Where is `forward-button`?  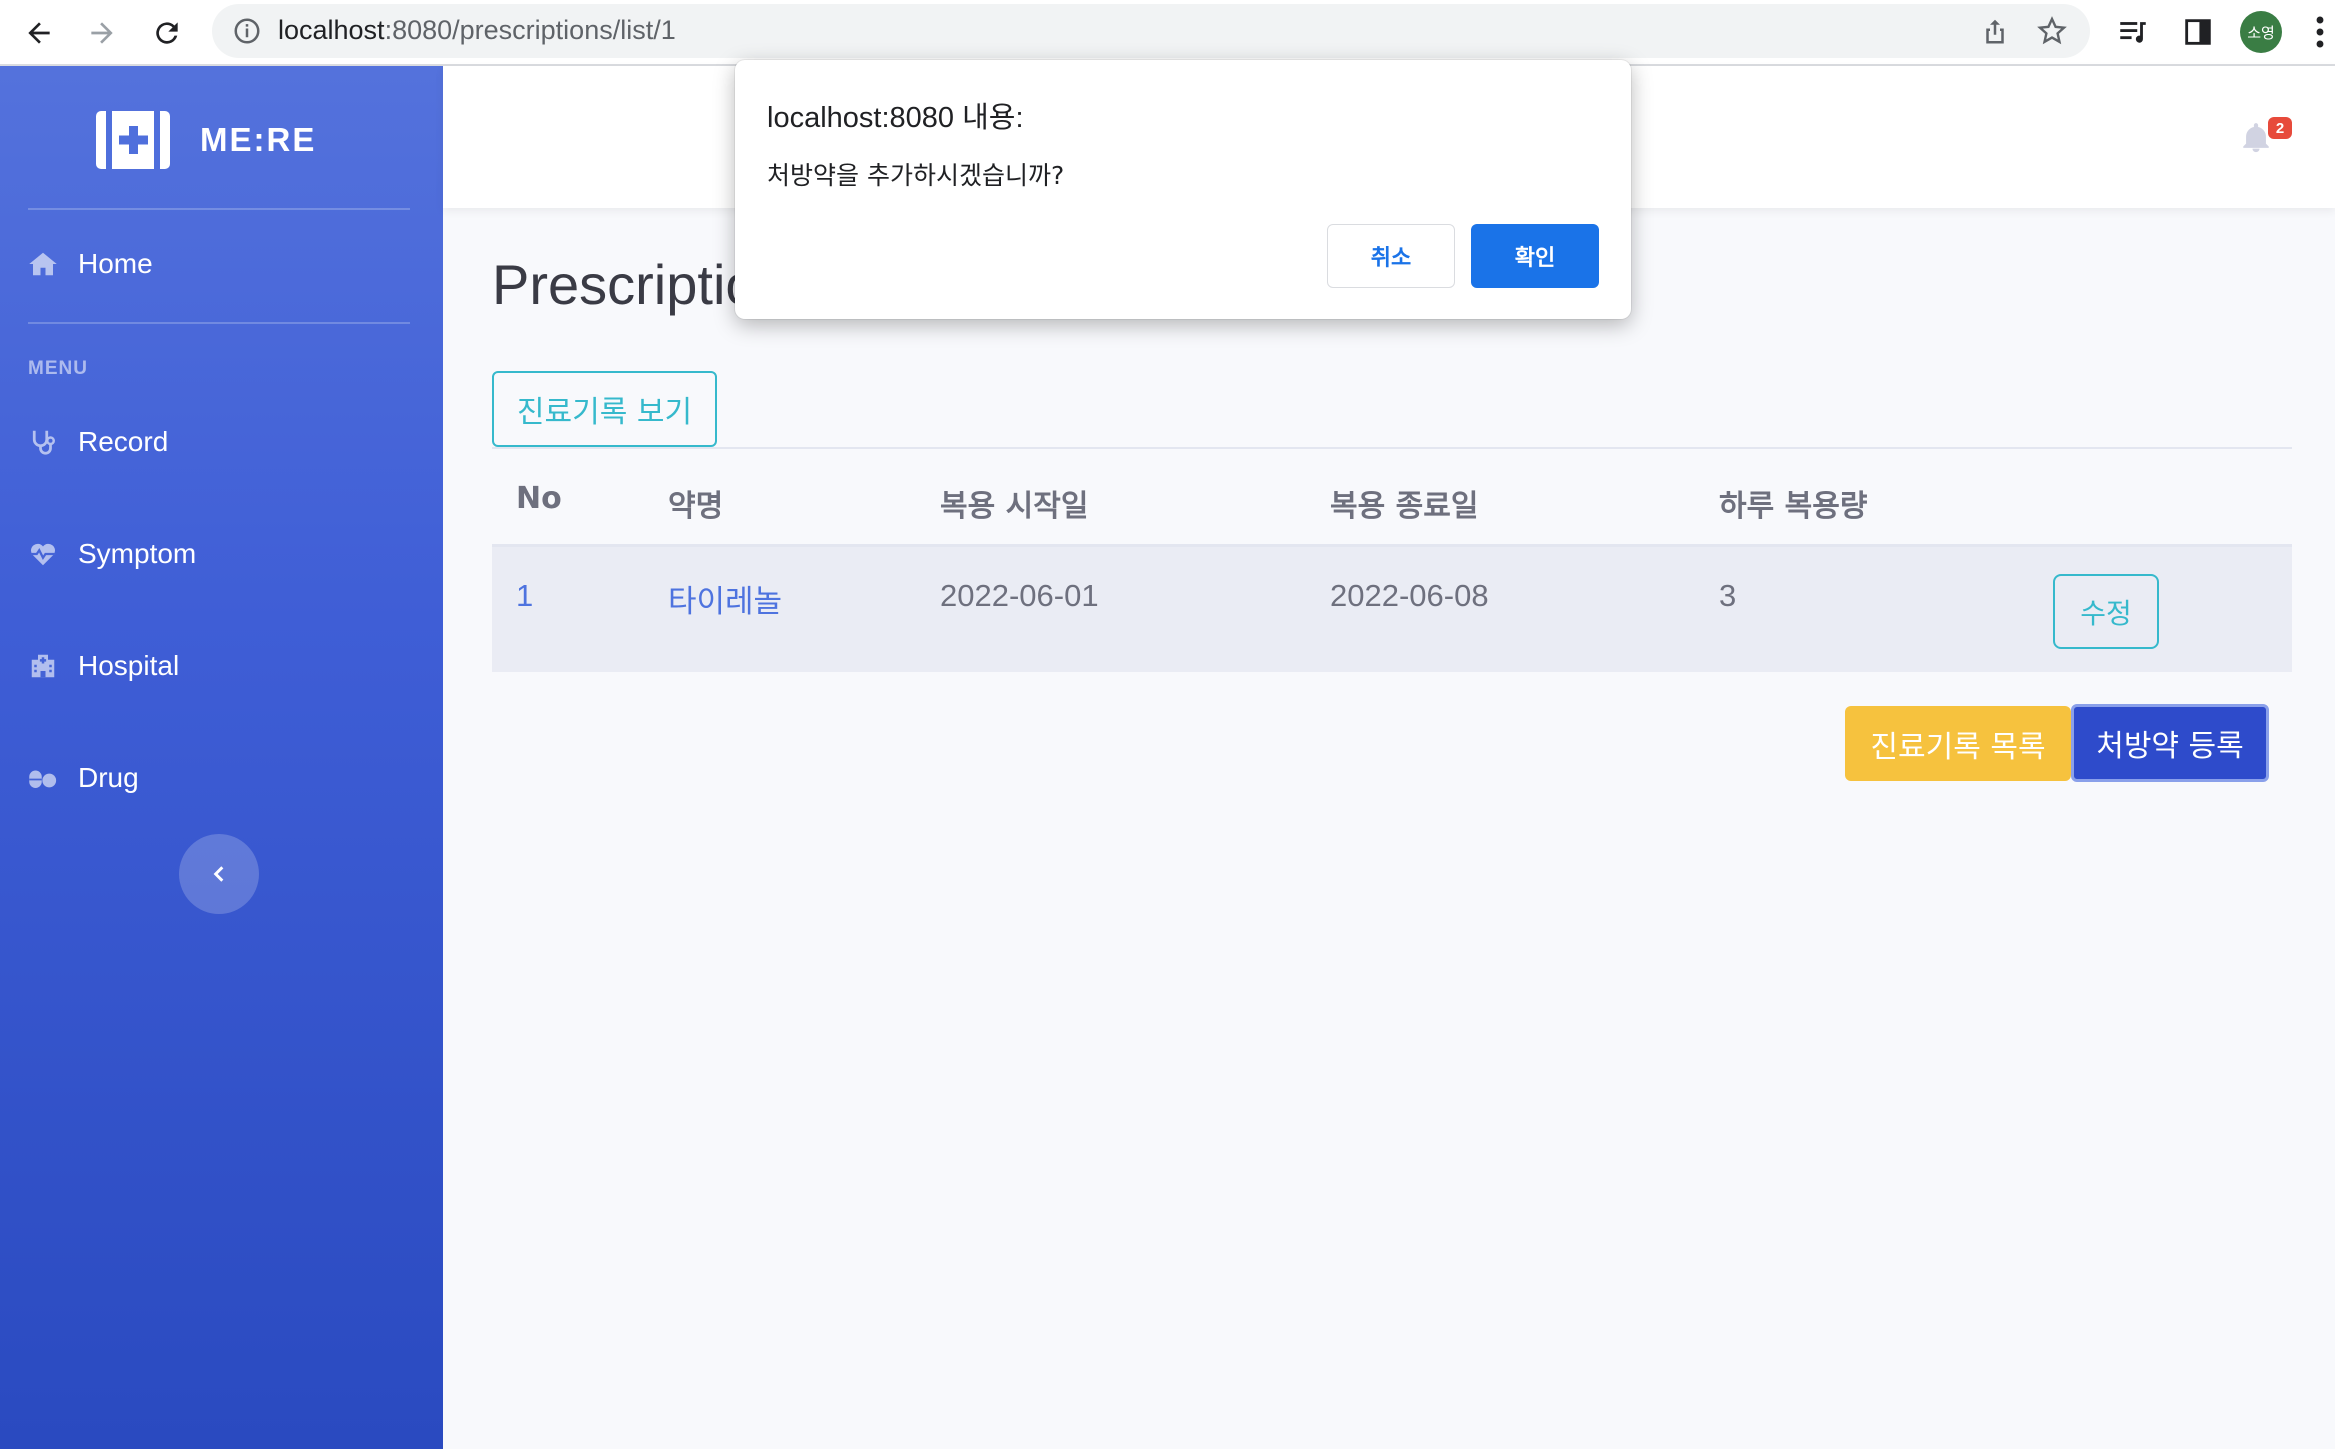
forward-button is located at coordinates (102, 33).